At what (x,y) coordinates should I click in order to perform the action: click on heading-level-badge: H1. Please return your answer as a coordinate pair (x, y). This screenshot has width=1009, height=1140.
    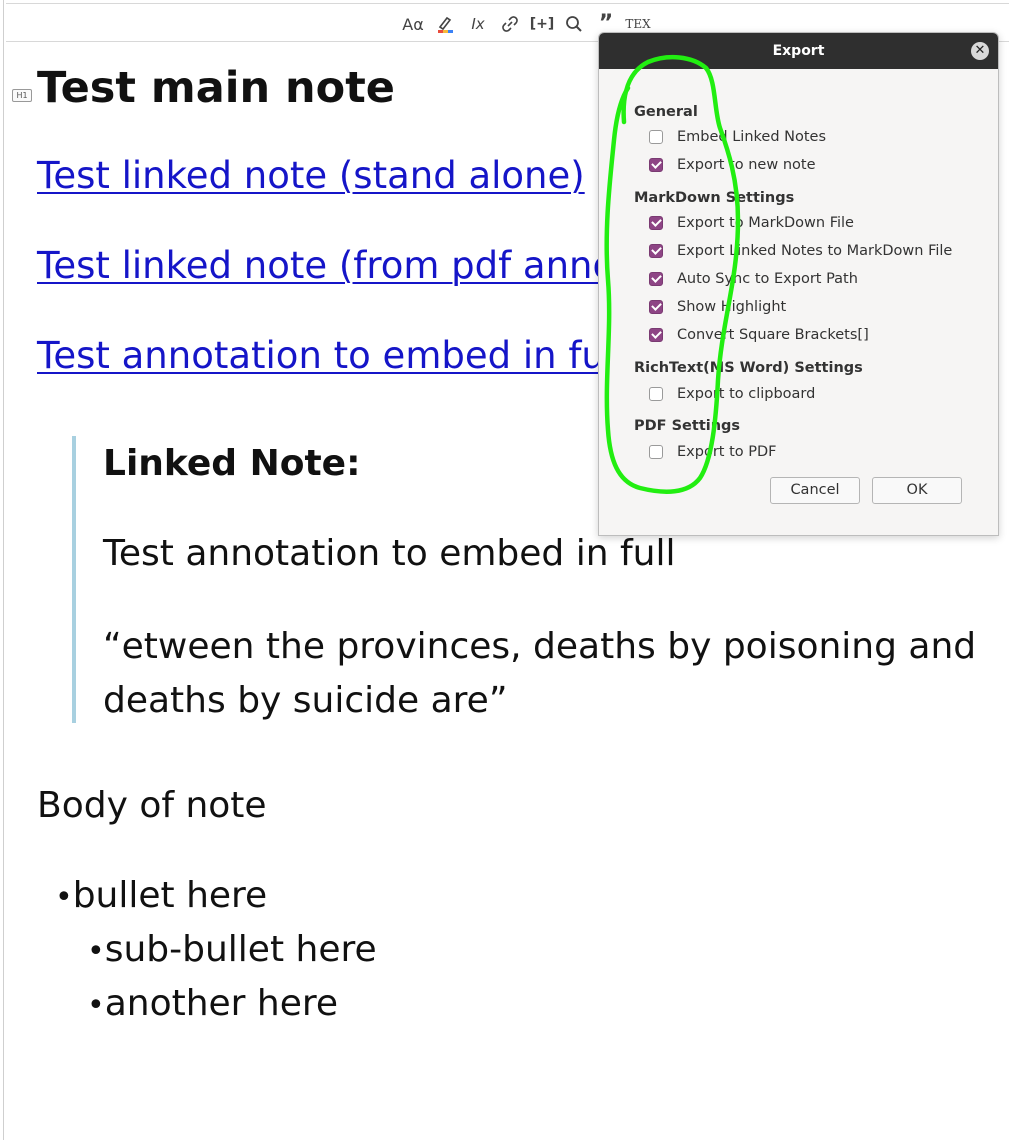
    Looking at the image, I should click on (22, 95).